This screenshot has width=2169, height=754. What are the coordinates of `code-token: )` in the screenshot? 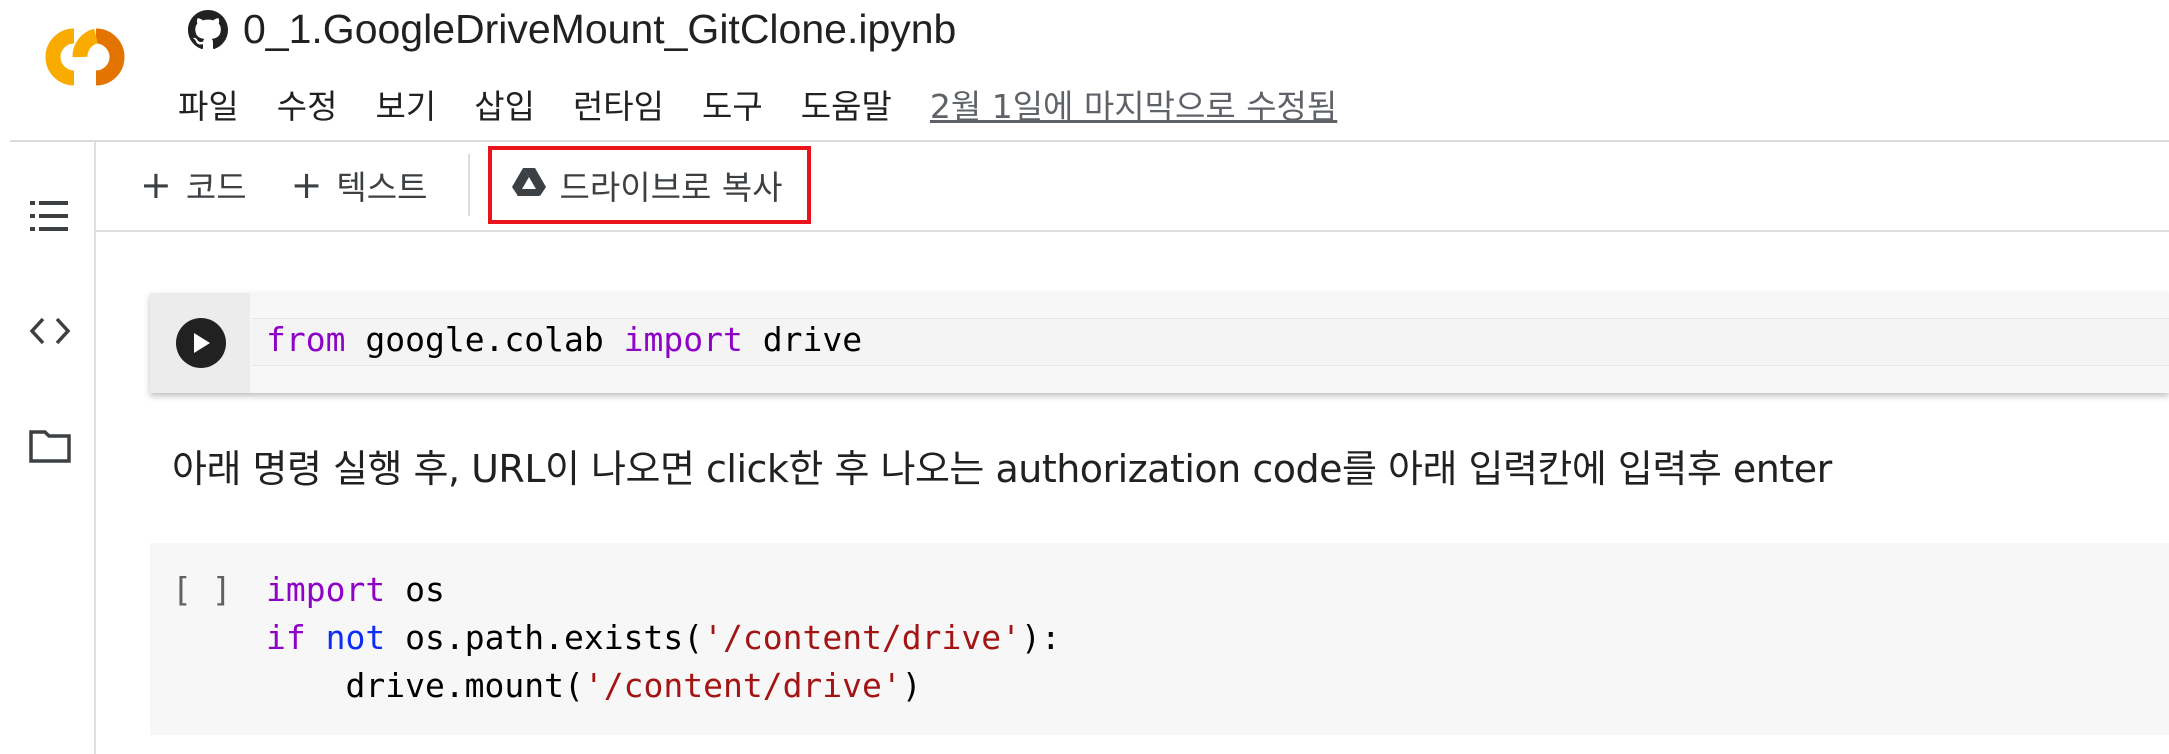 It's located at (911, 685).